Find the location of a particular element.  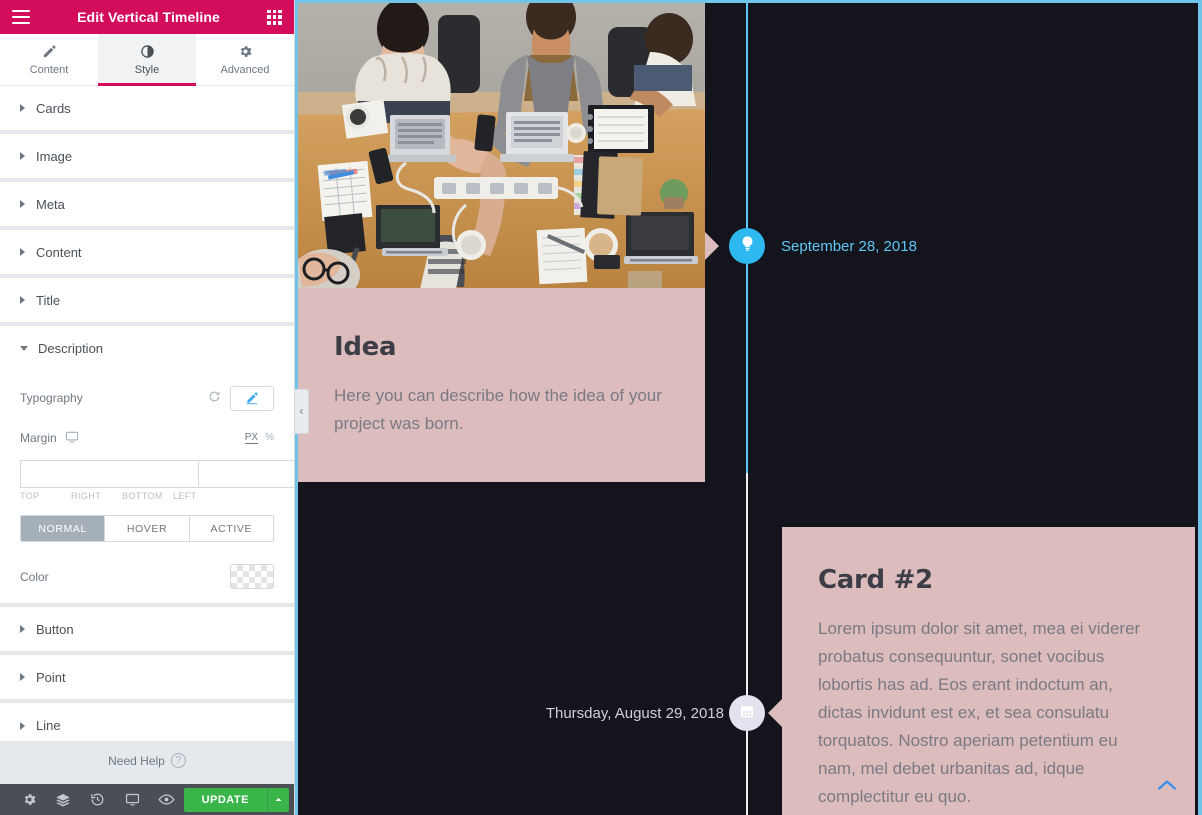

business-team-handshake-over-desk-photo is located at coordinates (501, 145).